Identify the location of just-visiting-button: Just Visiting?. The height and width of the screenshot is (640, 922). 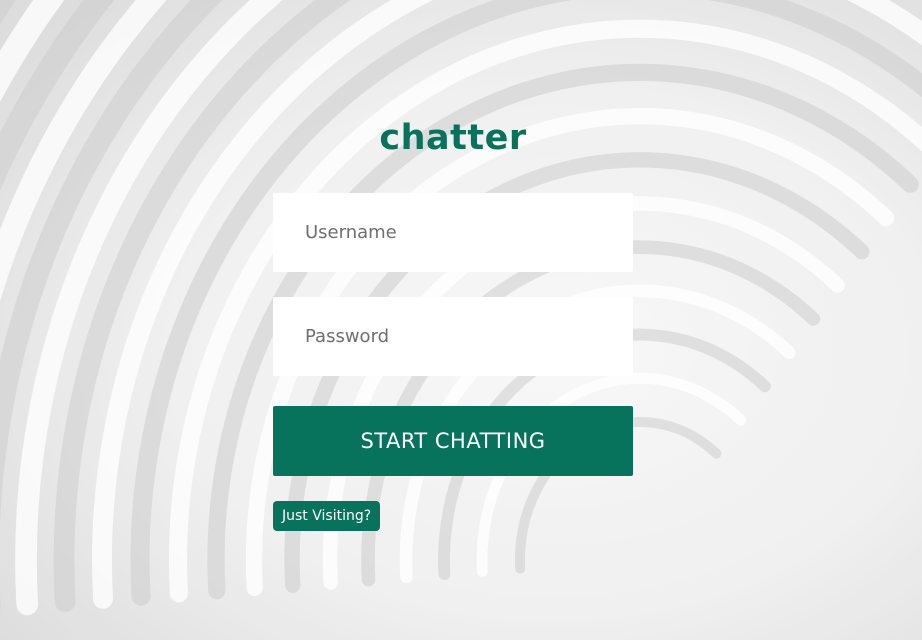
(327, 516).